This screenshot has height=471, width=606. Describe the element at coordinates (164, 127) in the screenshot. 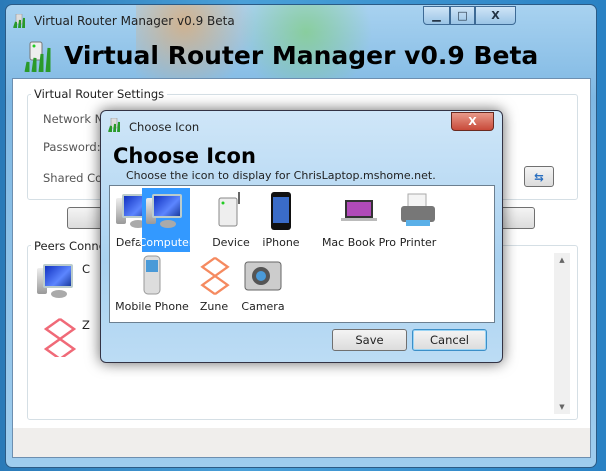

I see `dialog-title: Choose Icon` at that location.